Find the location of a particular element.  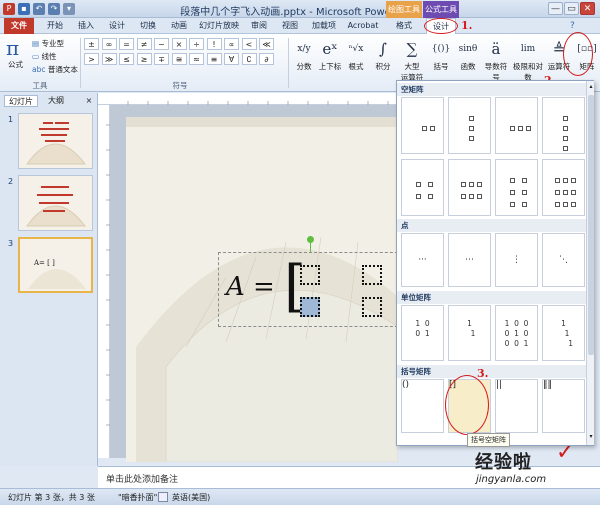

identity-option: 1 1 is located at coordinates (469, 333).